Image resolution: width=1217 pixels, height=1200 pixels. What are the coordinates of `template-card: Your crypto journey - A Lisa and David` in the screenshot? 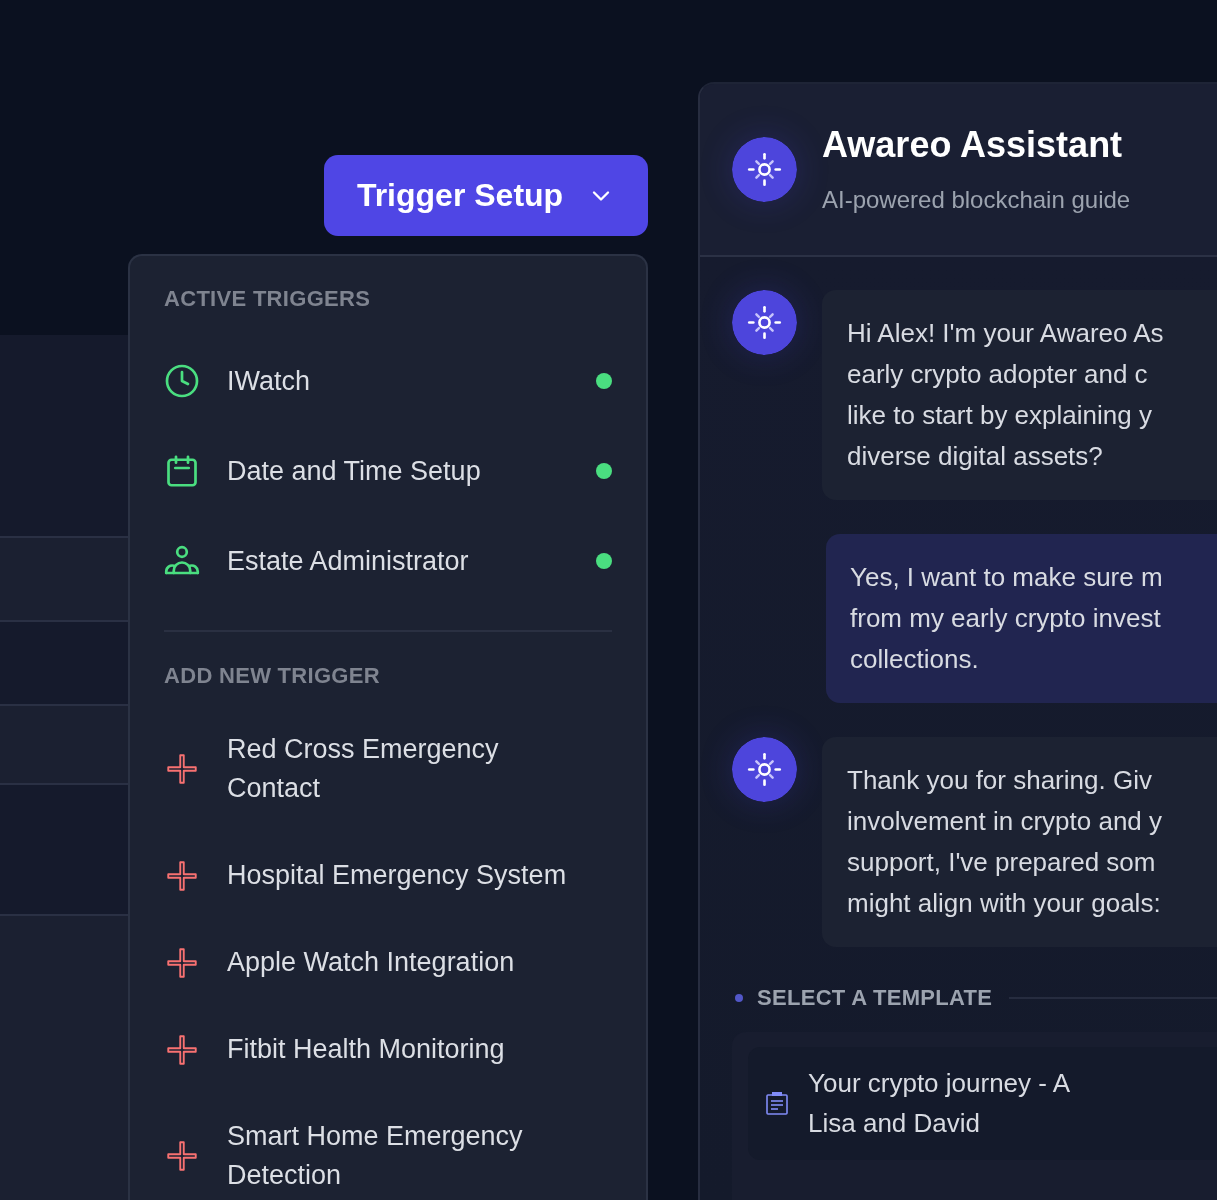 It's located at (982, 1103).